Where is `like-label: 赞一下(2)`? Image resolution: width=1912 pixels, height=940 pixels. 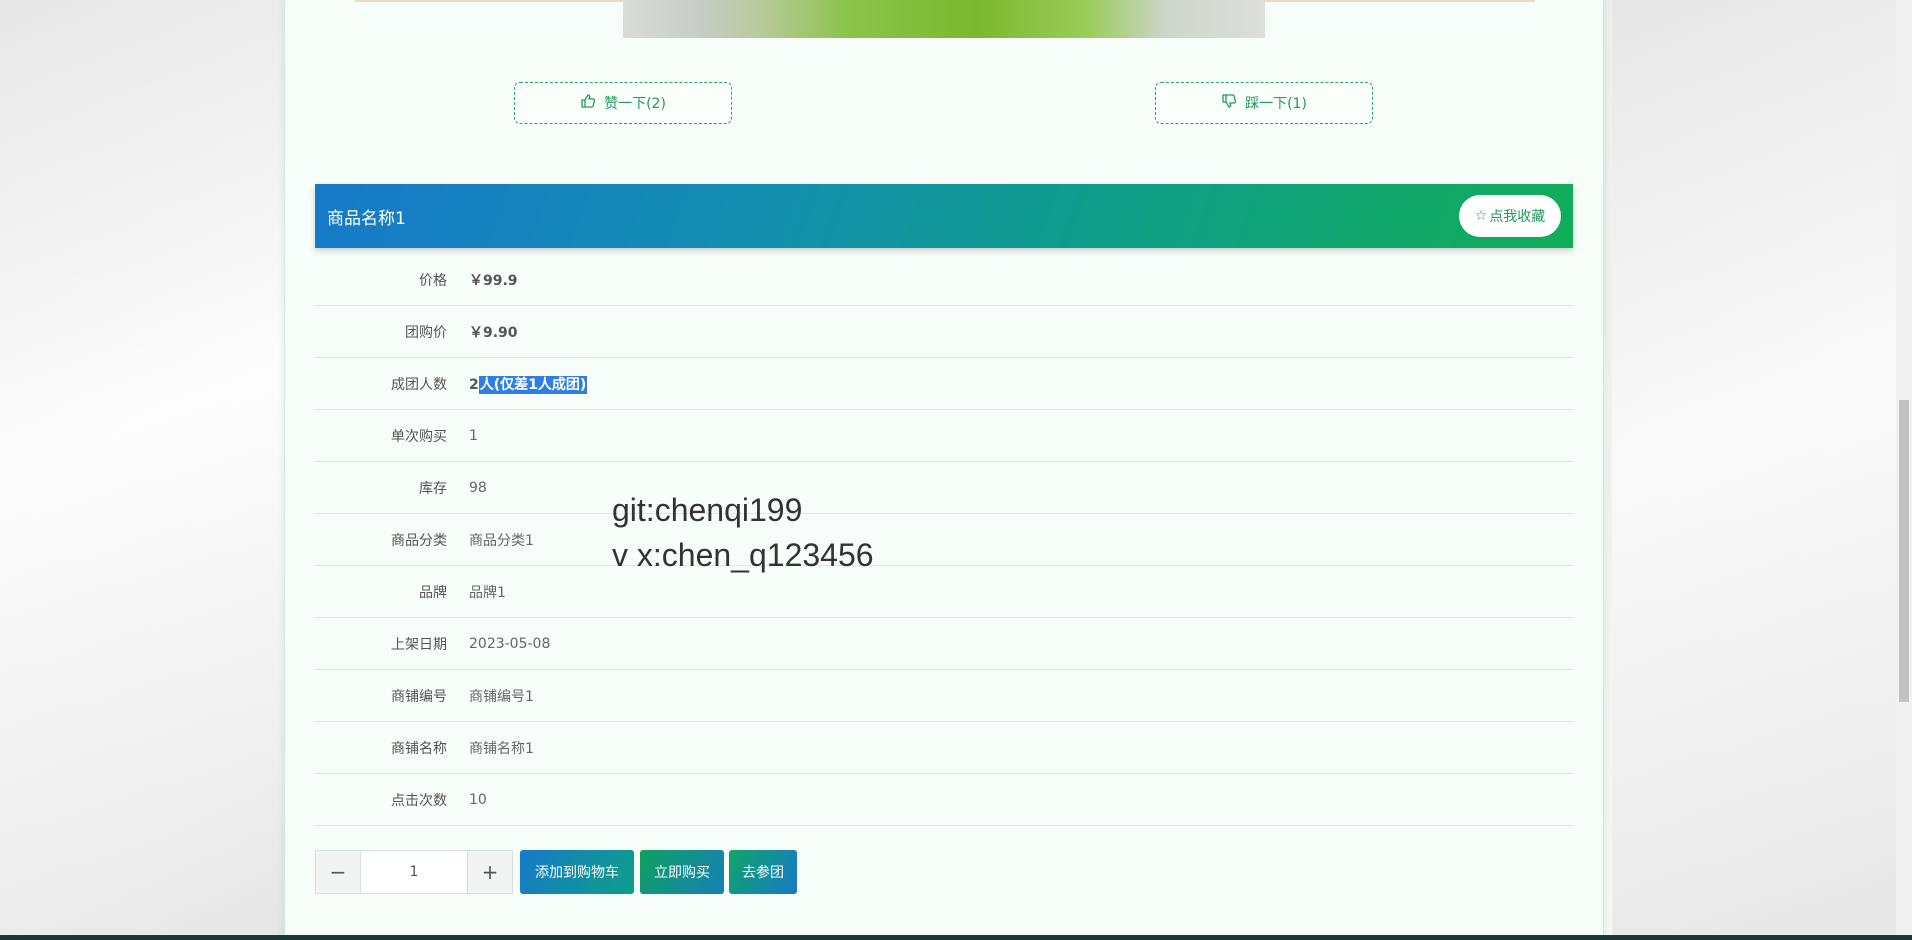
like-label: 赞一下(2) is located at coordinates (635, 104).